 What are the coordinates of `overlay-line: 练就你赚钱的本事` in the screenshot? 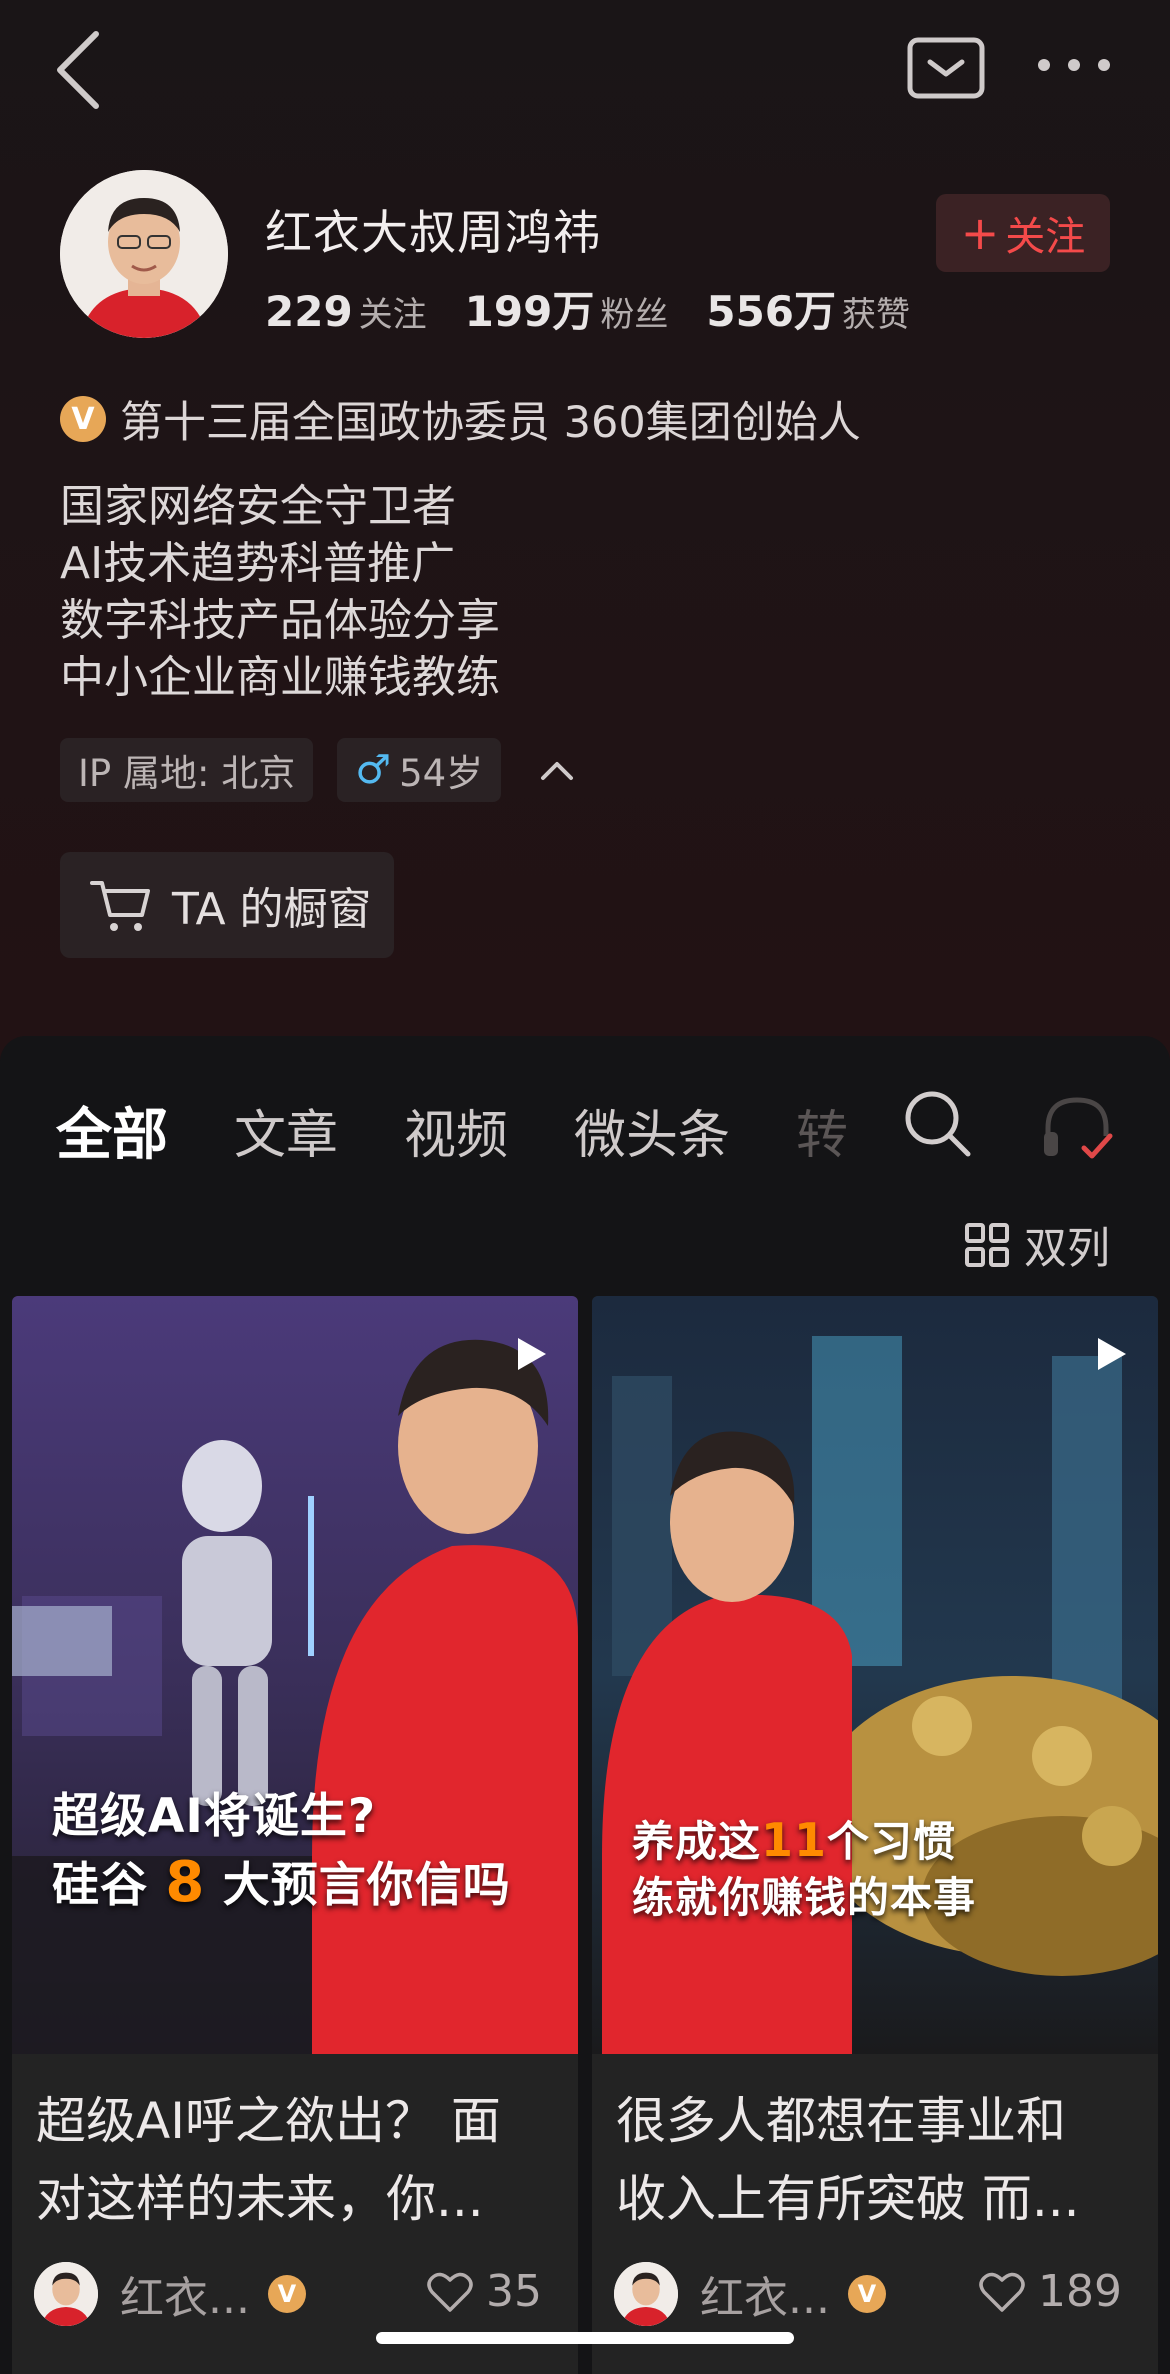 It's located at (804, 1897).